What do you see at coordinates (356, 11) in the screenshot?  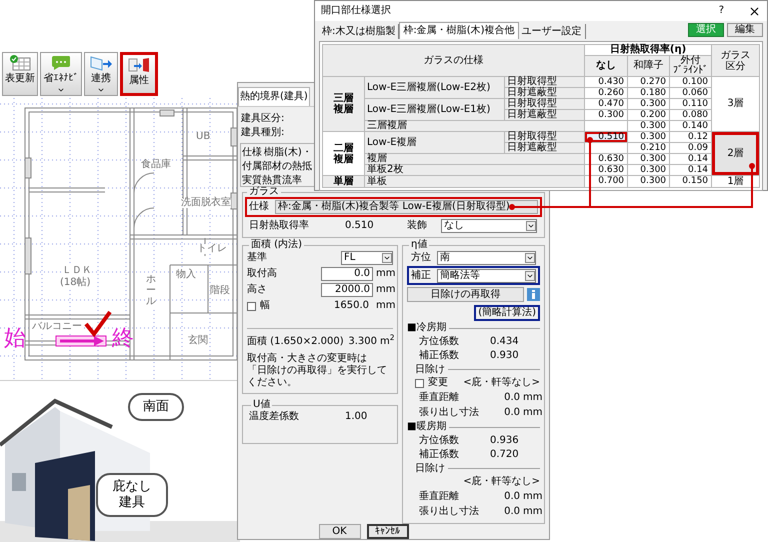 I see `window-title: 開口部仕様選択` at bounding box center [356, 11].